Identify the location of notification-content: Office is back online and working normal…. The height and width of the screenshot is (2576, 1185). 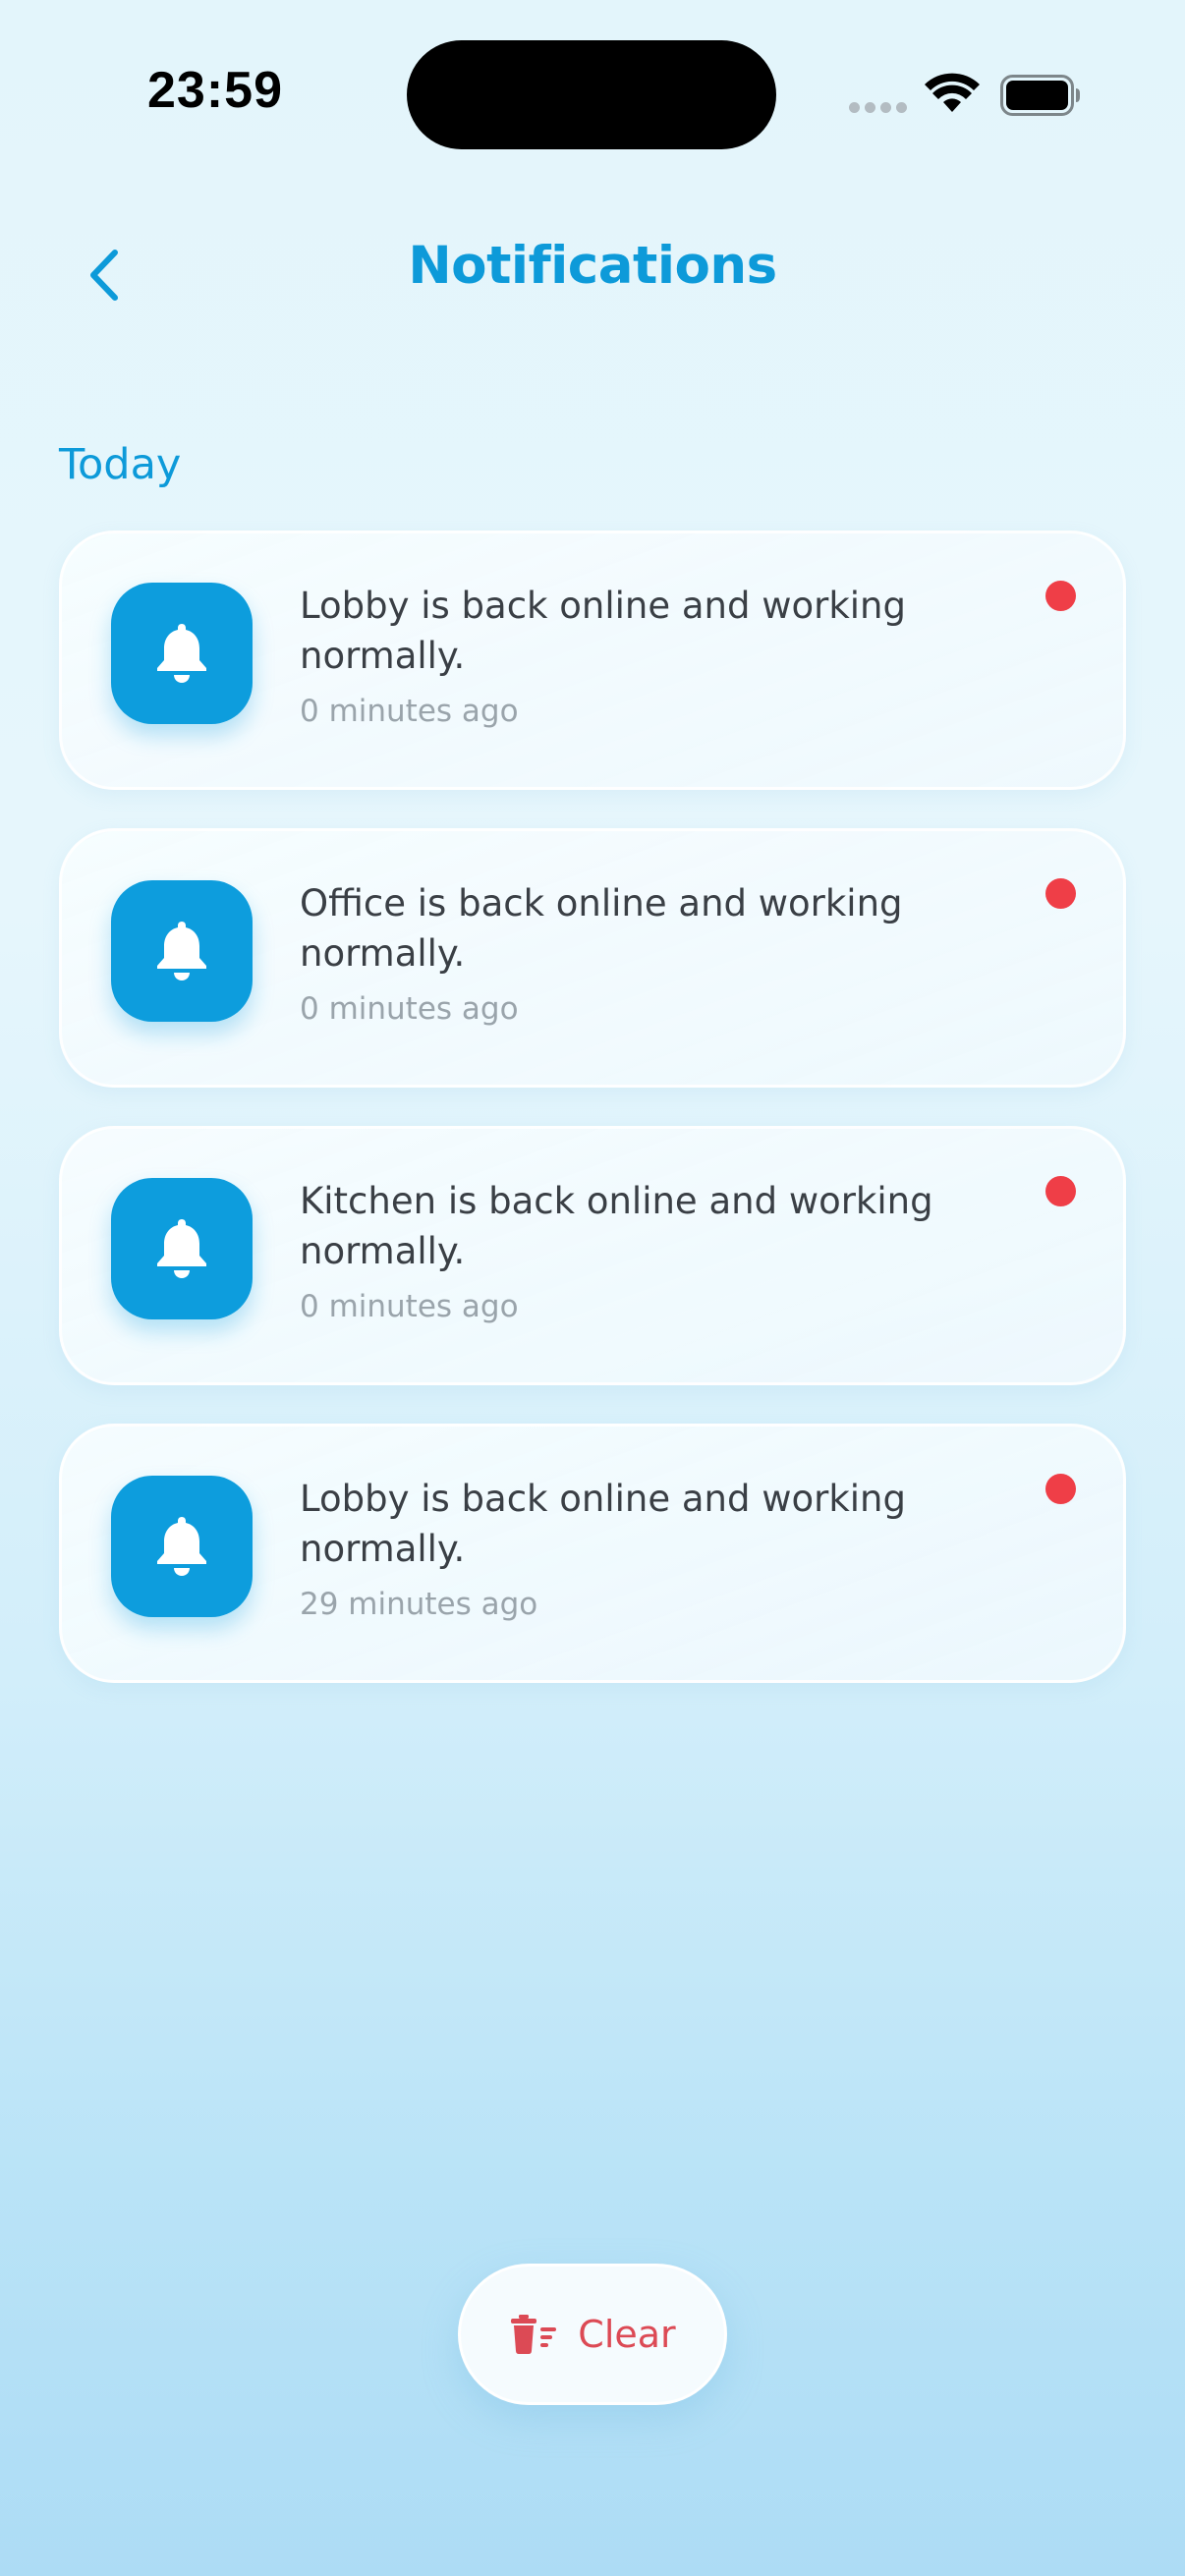
(654, 952).